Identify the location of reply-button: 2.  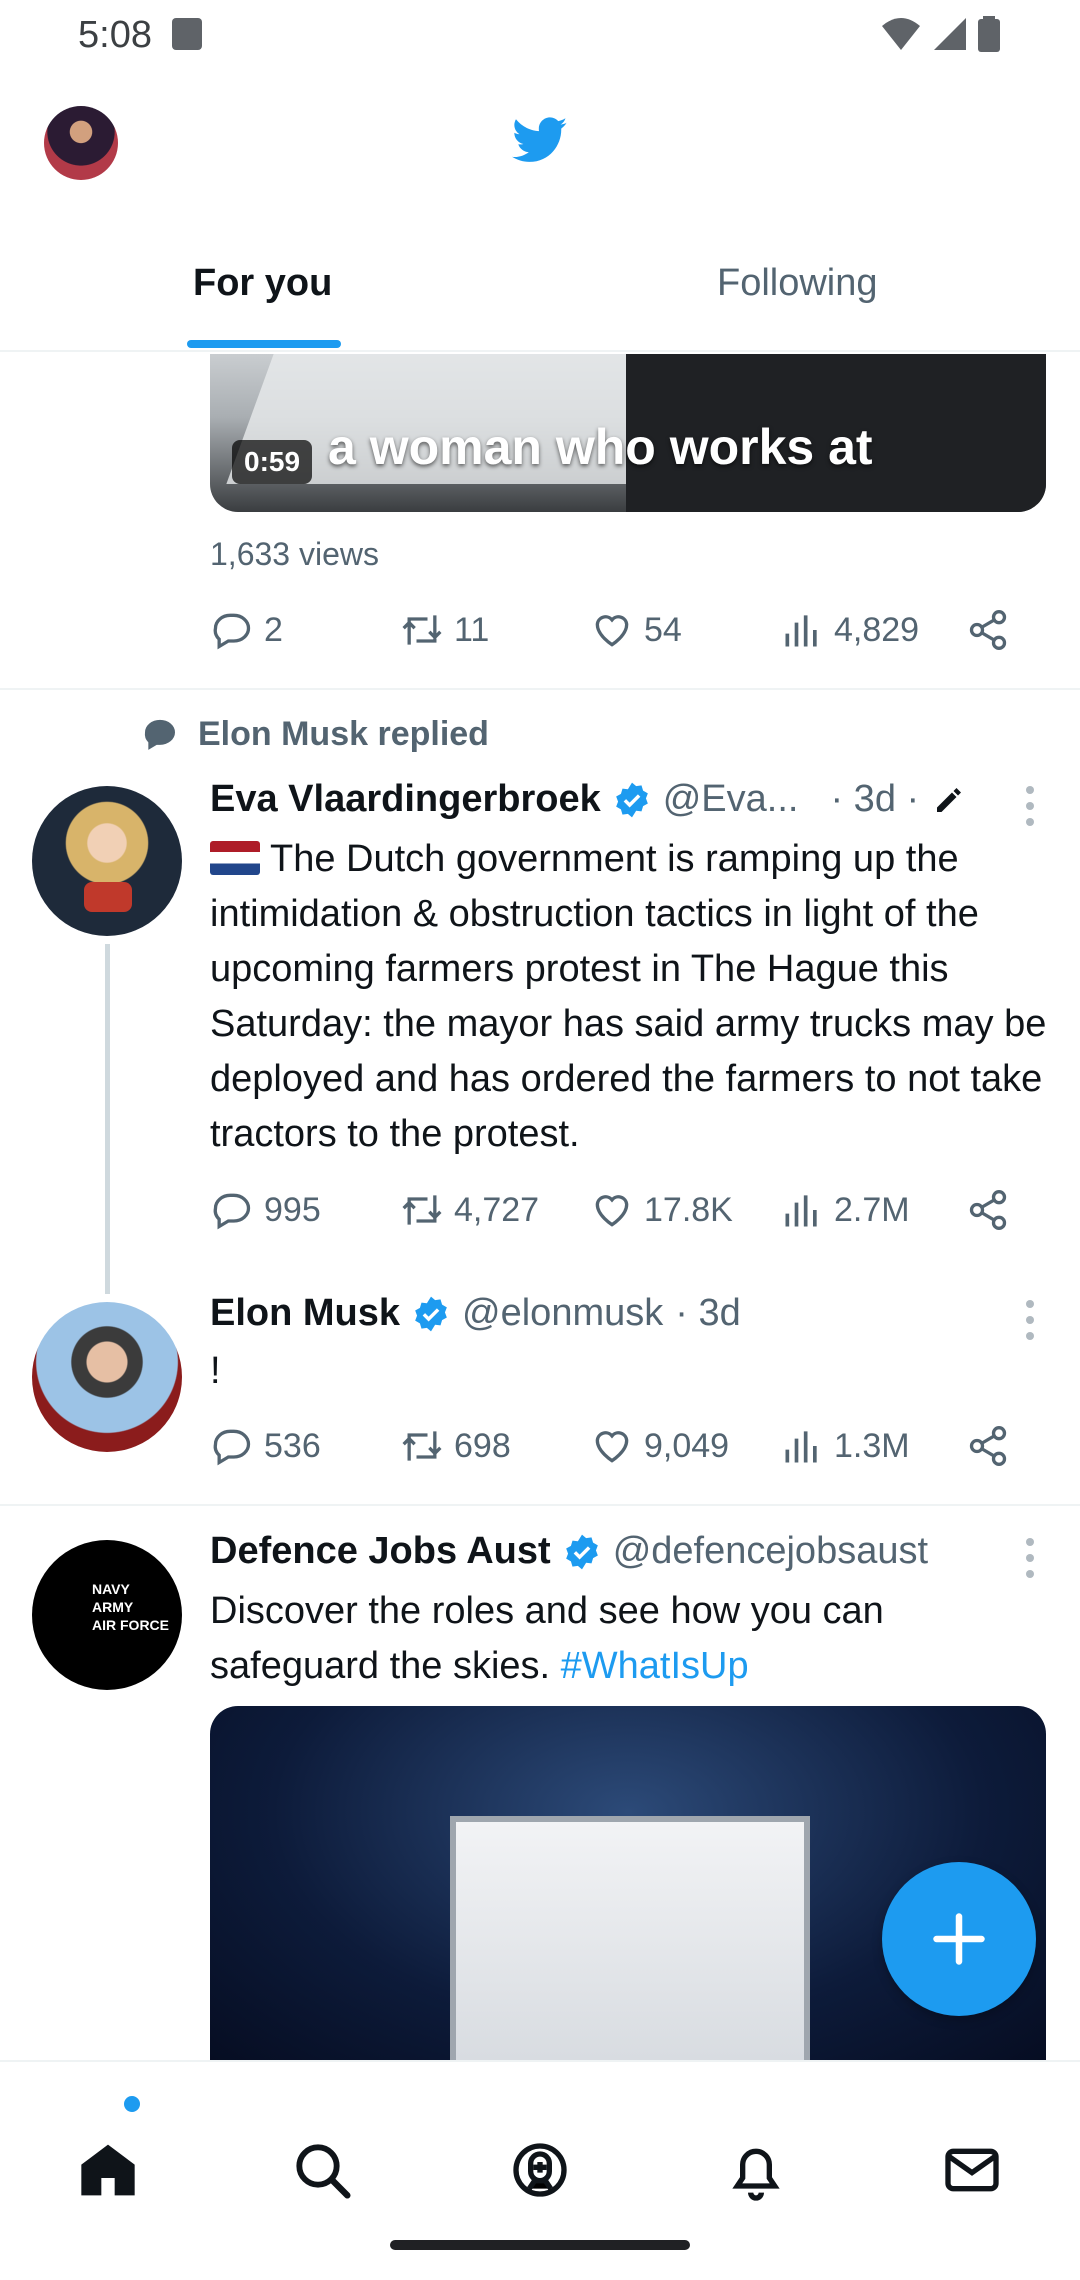
(246, 630).